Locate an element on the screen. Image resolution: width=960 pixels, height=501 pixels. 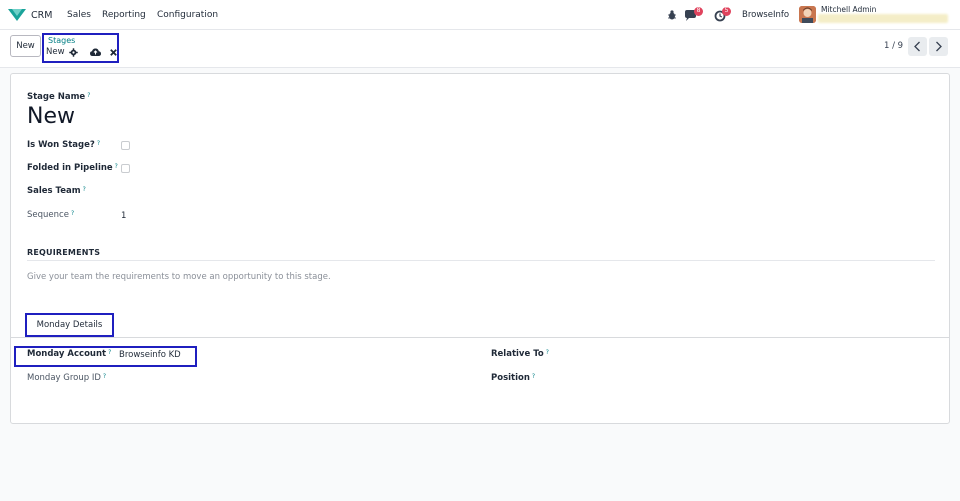
breadcrumb-stages-link: Stages is located at coordinates (61, 40).